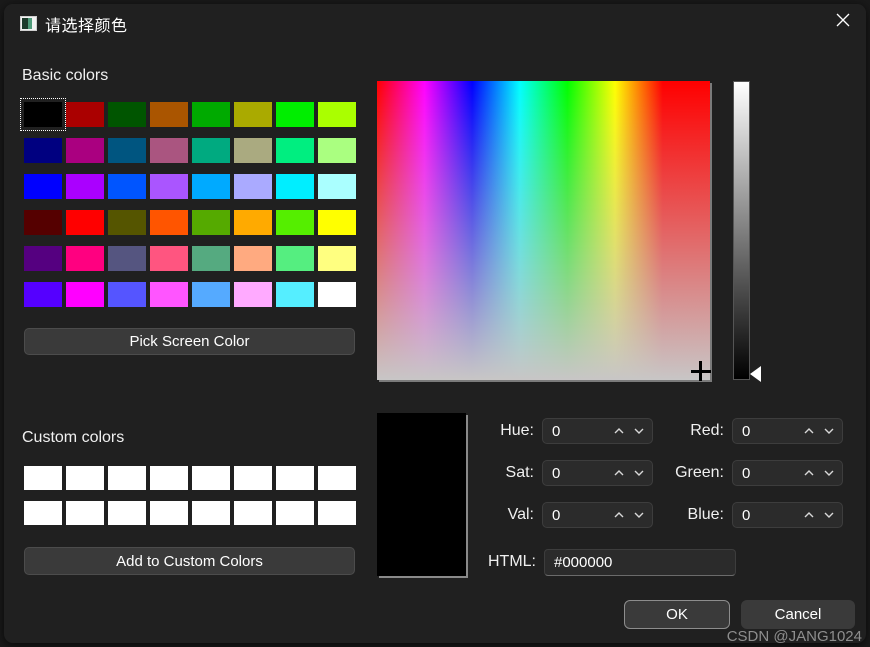 Image resolution: width=870 pixels, height=647 pixels. Describe the element at coordinates (583, 562) in the screenshot. I see `html-hex-value: #000000` at that location.